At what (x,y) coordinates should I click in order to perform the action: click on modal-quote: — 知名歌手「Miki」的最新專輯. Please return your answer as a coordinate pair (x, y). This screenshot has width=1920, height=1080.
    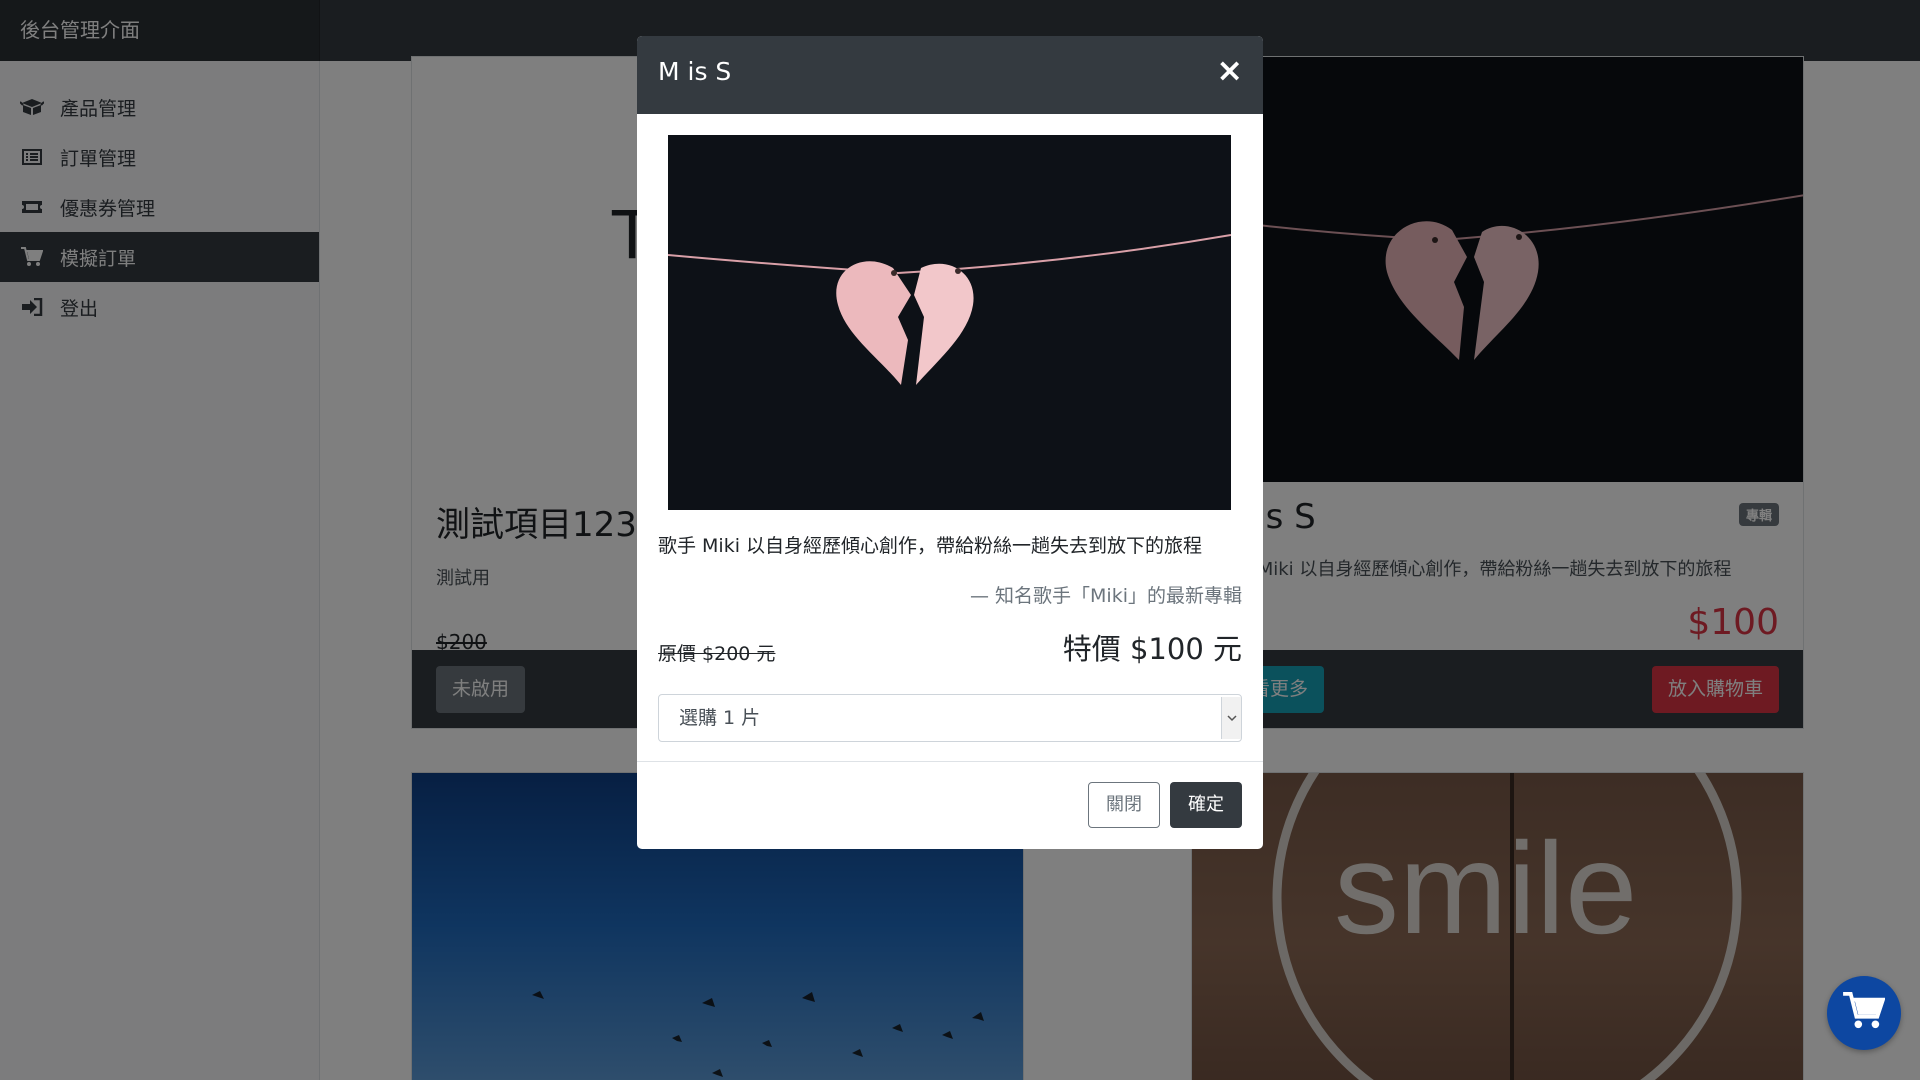
    Looking at the image, I should click on (1106, 596).